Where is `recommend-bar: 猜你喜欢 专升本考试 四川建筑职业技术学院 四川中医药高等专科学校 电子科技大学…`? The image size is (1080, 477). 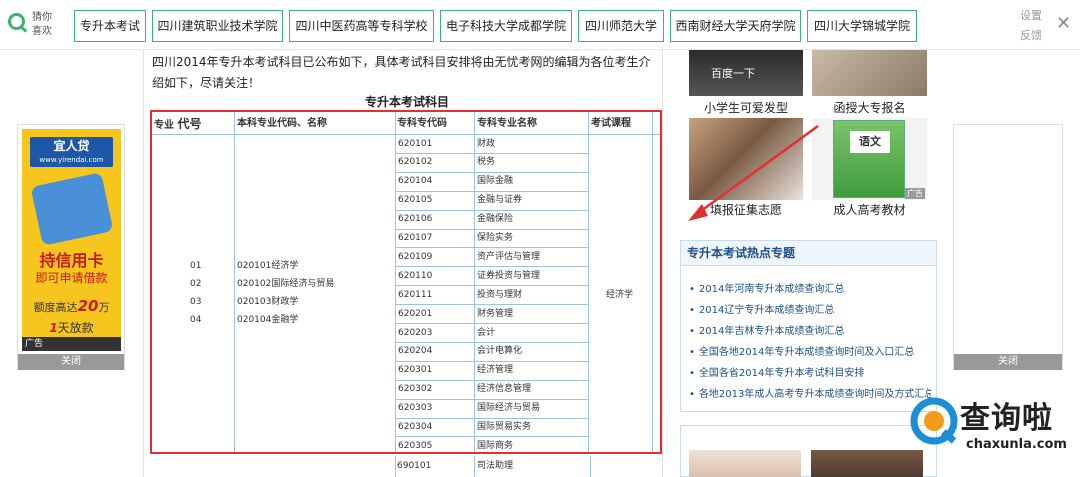
recommend-bar: 猜你喜欢 专升本考试 四川建筑职业技术学院 四川中医药高等专科学校 电子科技大学… is located at coordinates (540, 25).